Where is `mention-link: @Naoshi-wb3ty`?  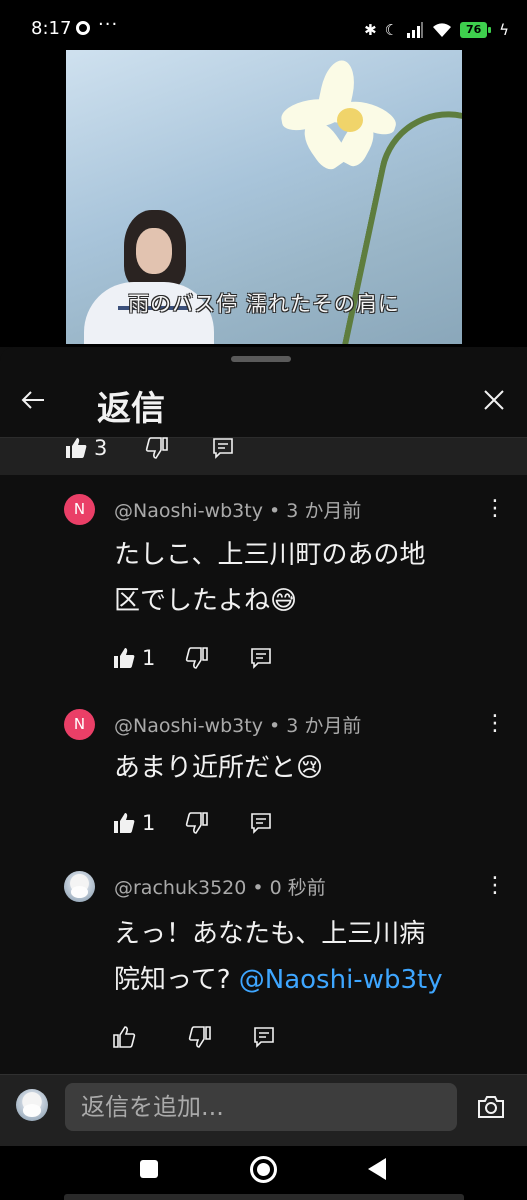
mention-link: @Naoshi-wb3ty is located at coordinates (341, 980).